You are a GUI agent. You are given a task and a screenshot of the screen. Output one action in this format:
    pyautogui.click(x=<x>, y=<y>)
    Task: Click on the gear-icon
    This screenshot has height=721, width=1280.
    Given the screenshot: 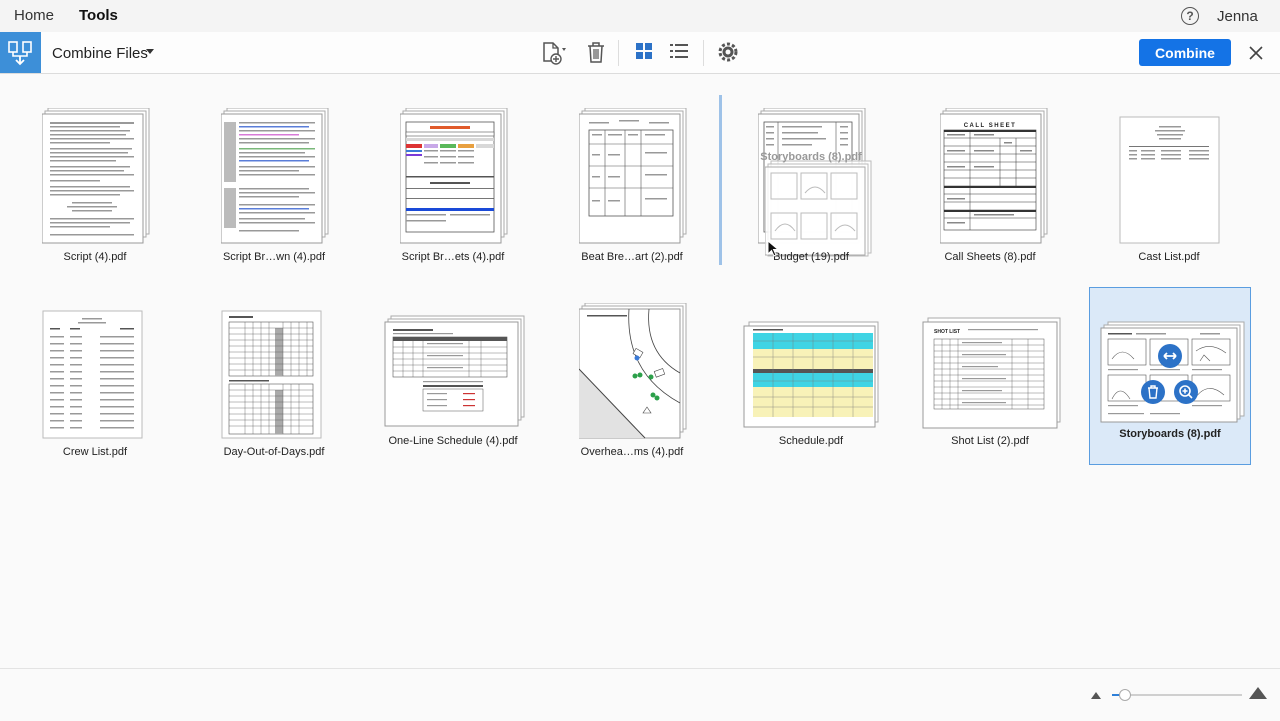 What is the action you would take?
    pyautogui.click(x=729, y=53)
    